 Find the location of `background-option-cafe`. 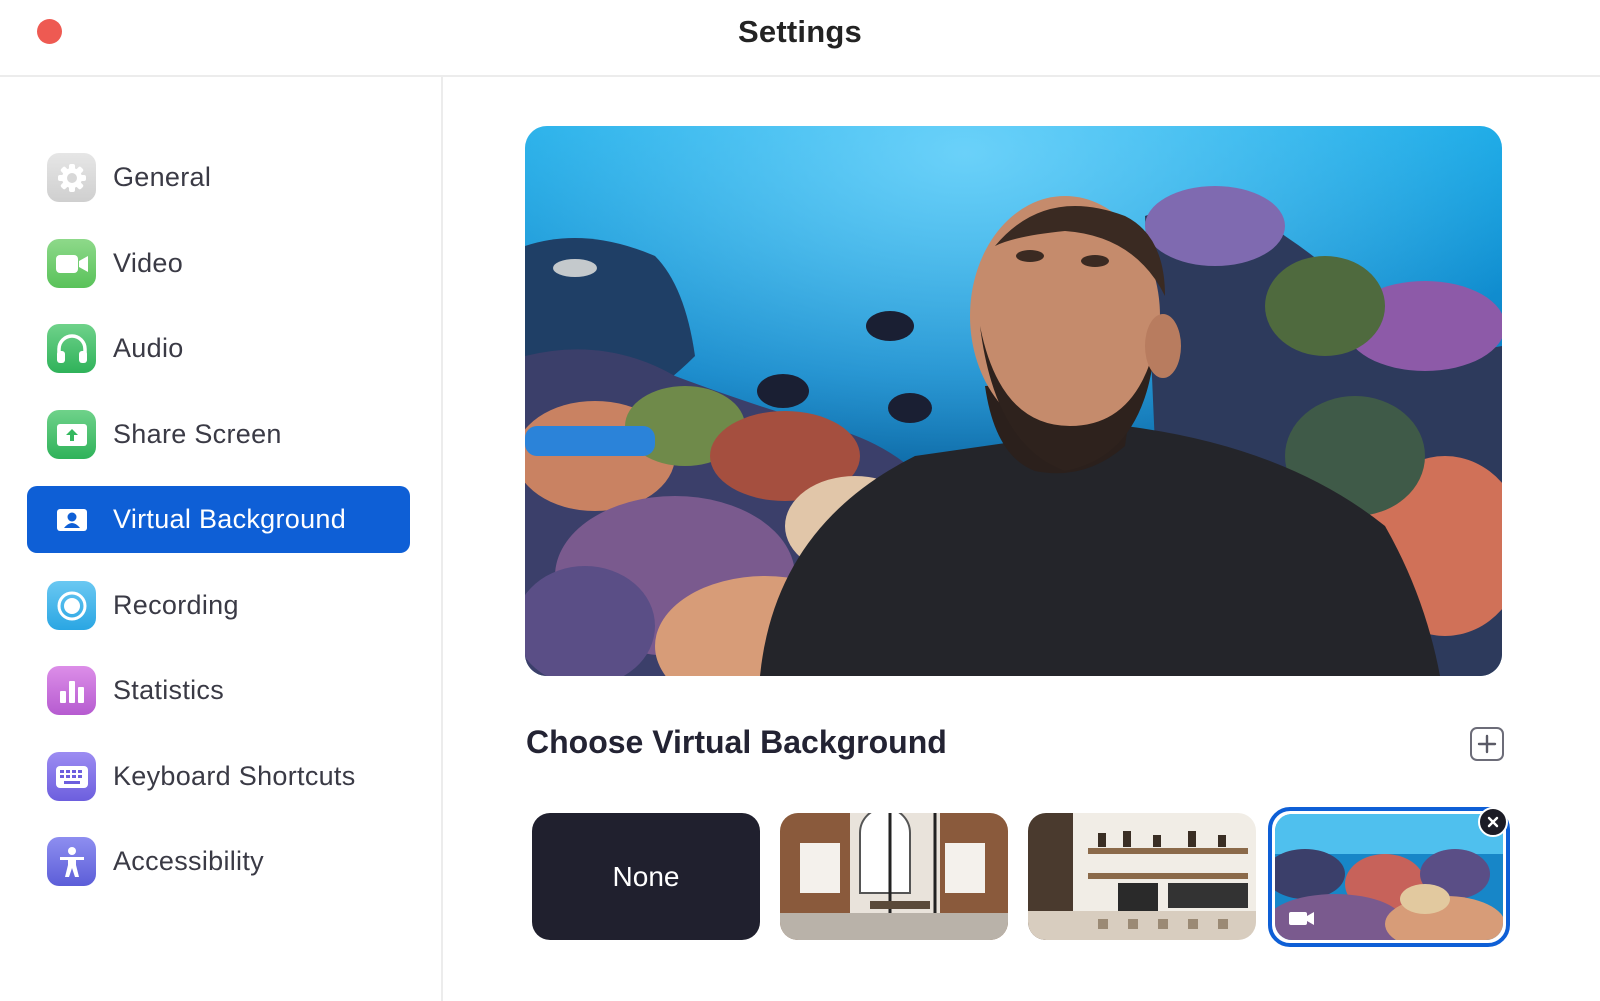

background-option-cafe is located at coordinates (1142, 876).